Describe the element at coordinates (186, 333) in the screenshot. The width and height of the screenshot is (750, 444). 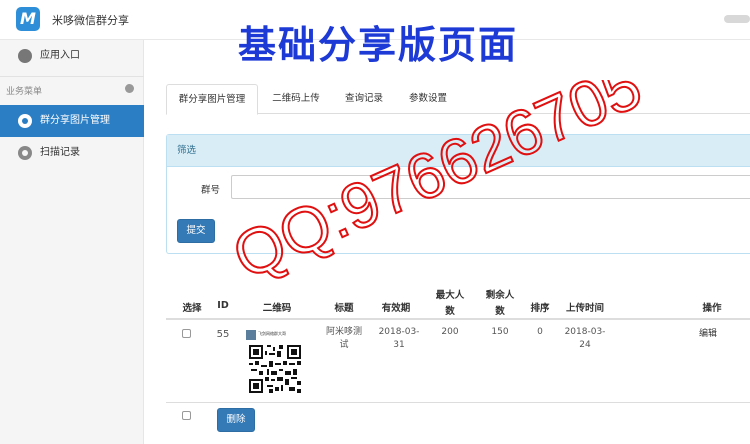
I see `row-checkbox` at that location.